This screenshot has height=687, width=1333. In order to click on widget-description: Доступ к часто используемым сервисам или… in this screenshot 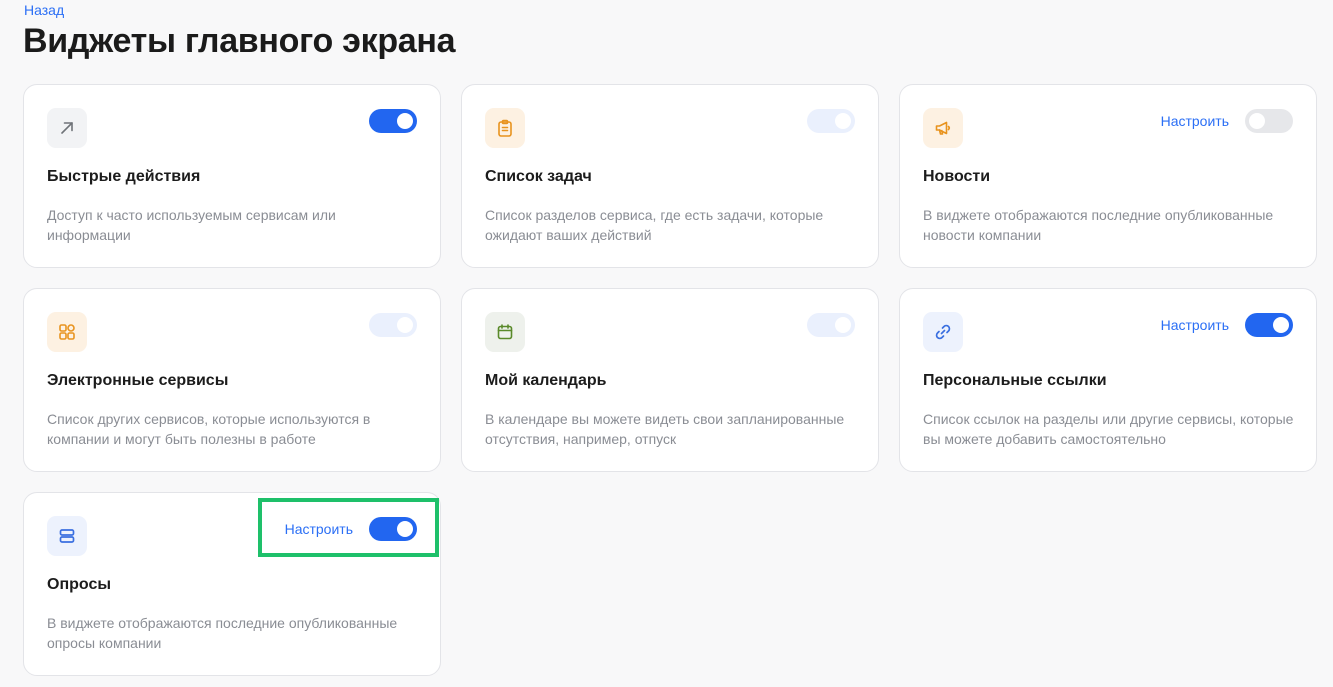, I will do `click(191, 225)`.